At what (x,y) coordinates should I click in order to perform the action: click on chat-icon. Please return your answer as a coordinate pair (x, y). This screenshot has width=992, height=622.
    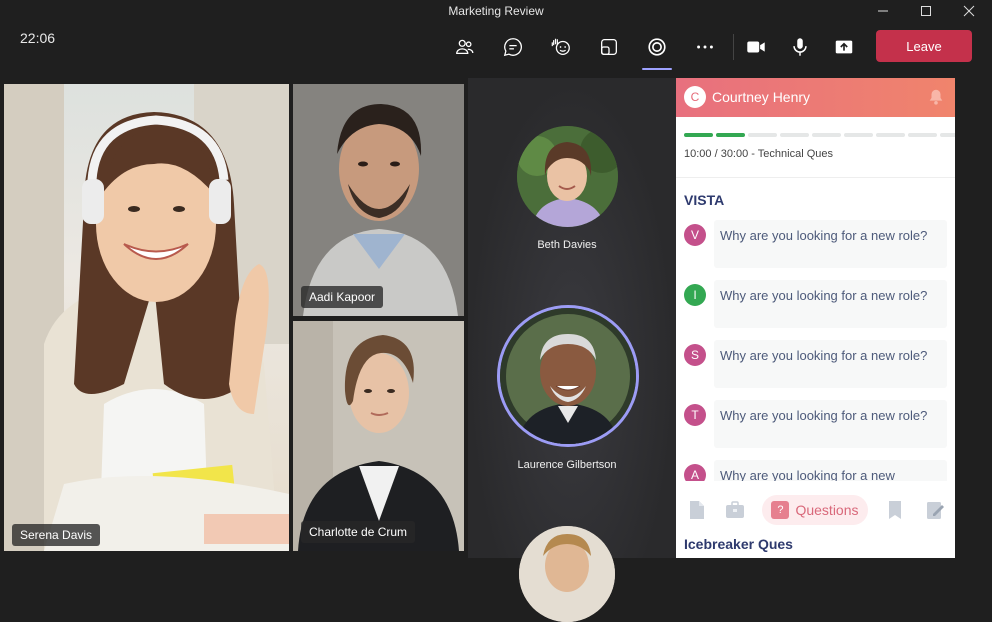
    Looking at the image, I should click on (513, 47).